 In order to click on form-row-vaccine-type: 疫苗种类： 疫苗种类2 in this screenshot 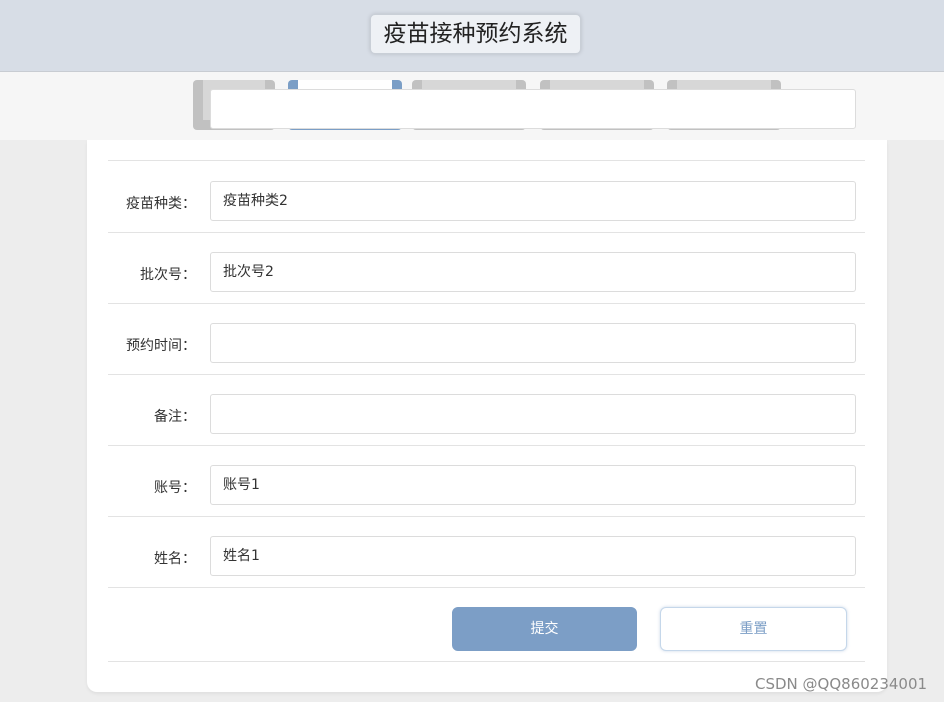, I will do `click(486, 197)`.